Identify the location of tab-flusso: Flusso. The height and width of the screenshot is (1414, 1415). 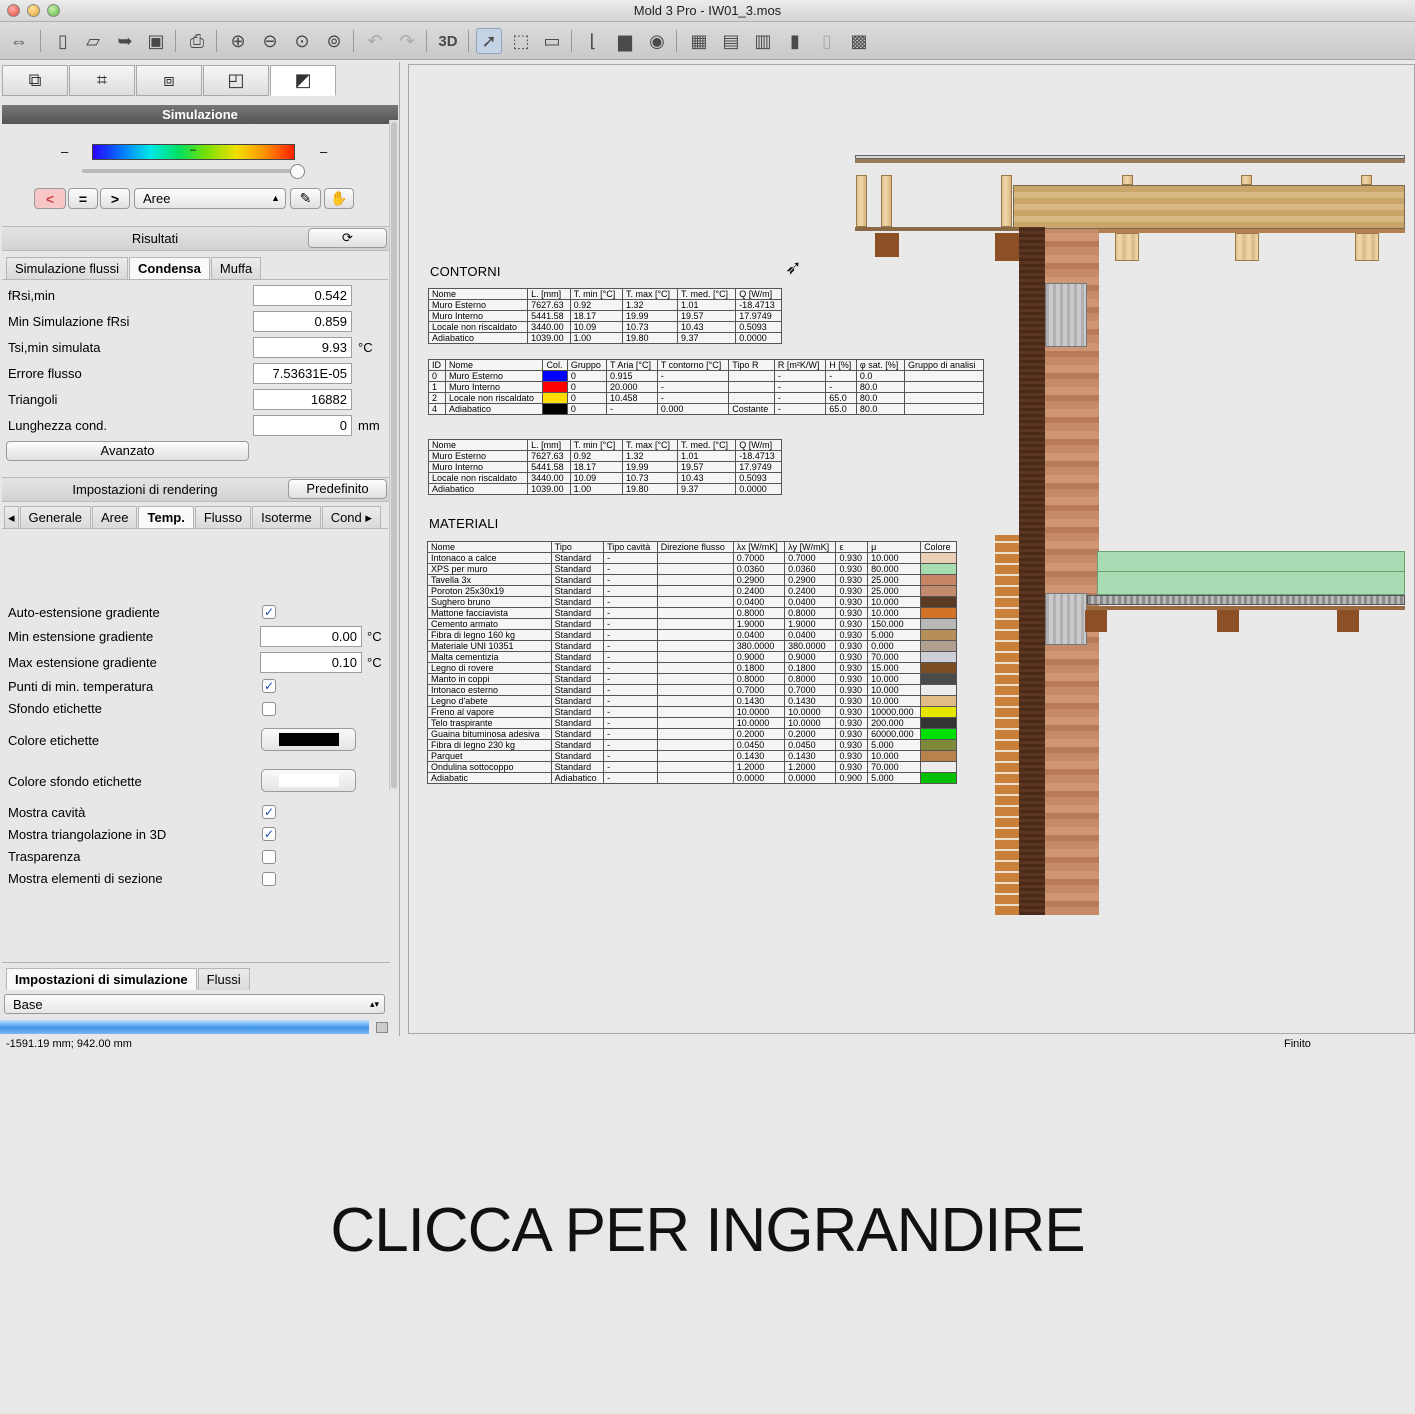
(223, 517).